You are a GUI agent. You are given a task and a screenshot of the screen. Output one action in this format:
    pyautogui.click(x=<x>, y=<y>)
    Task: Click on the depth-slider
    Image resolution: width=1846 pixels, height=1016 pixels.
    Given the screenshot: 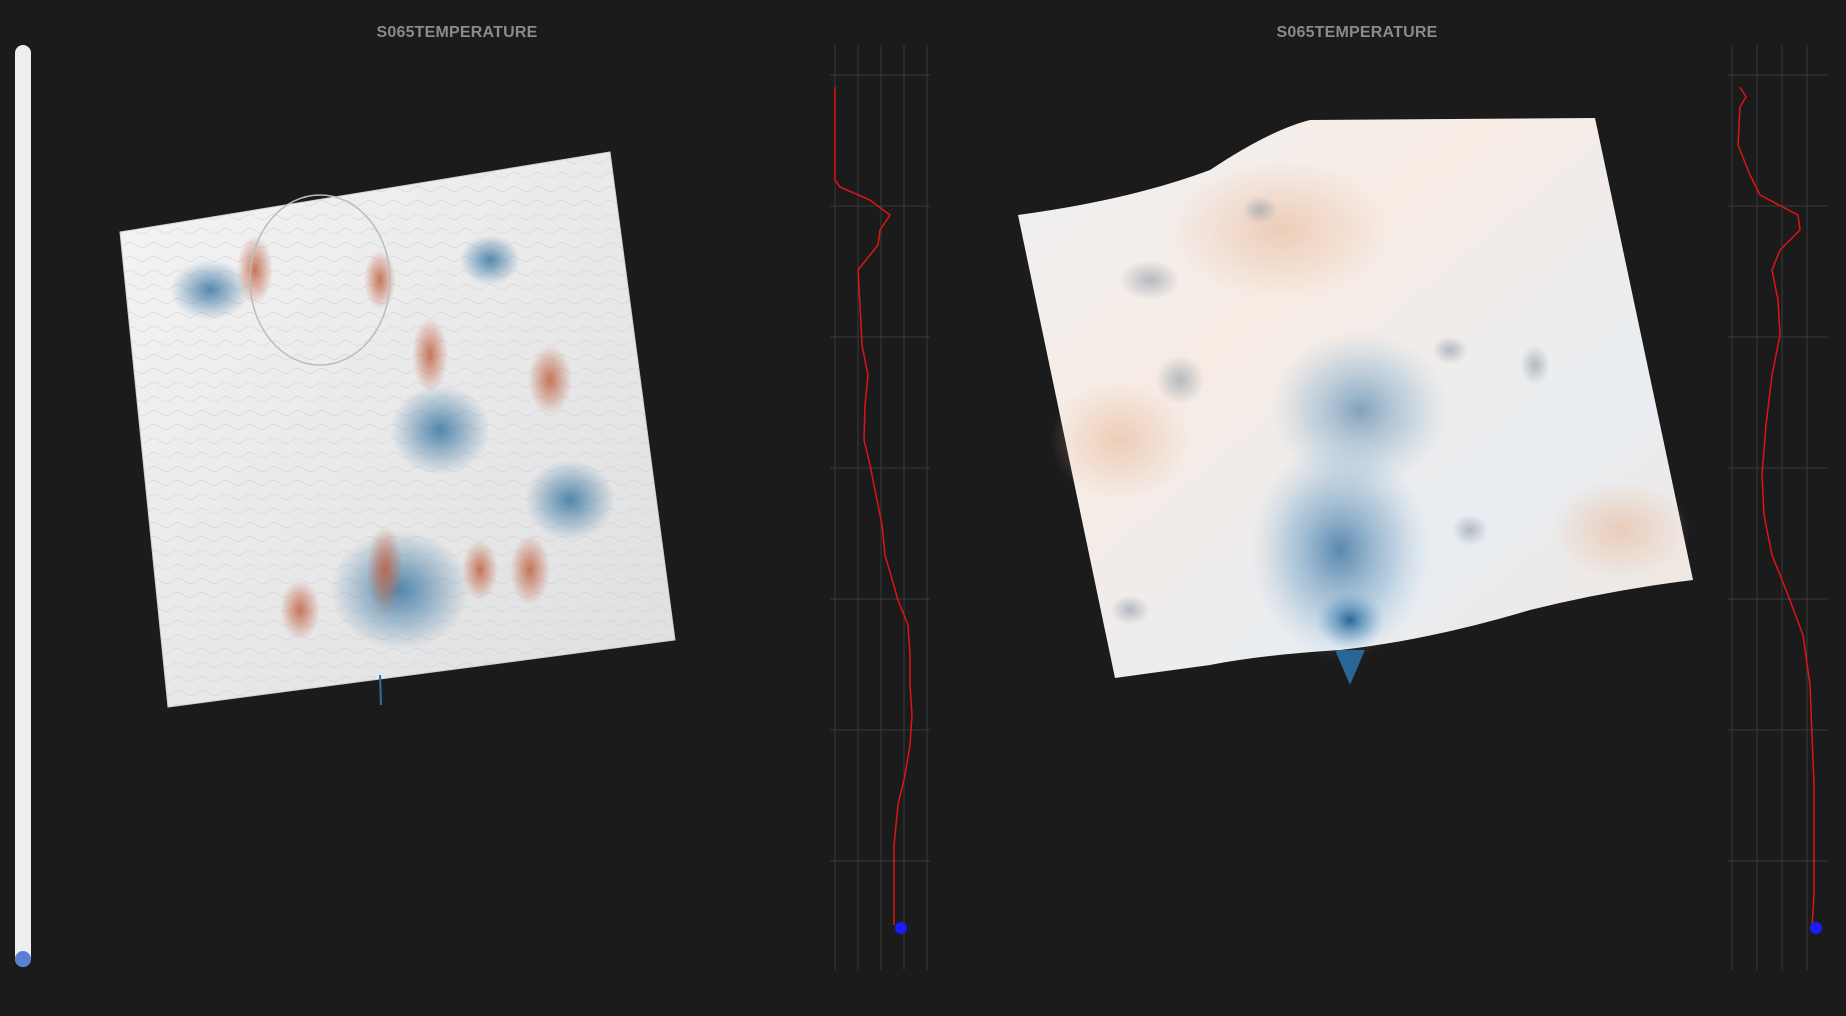 What is the action you would take?
    pyautogui.click(x=23, y=506)
    